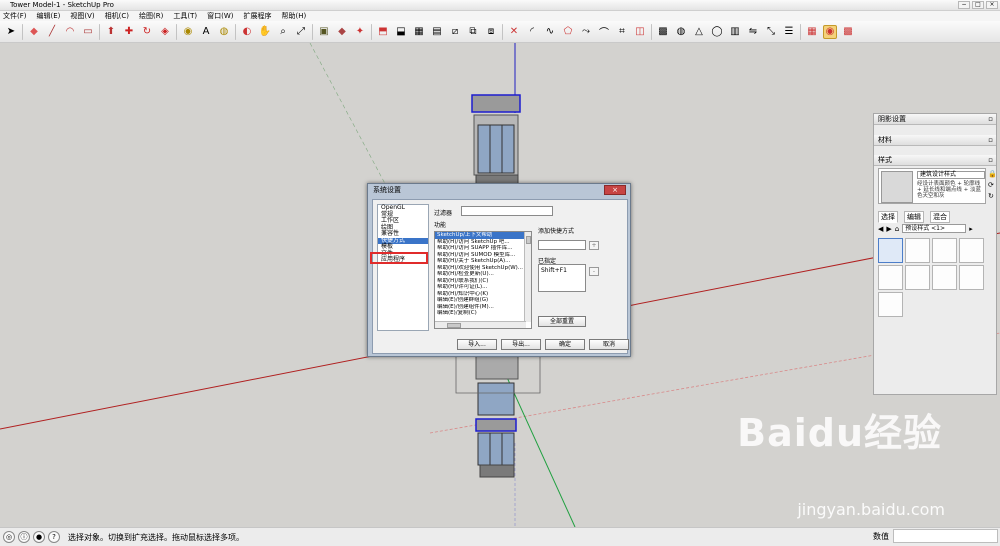  What do you see at coordinates (129, 32) in the screenshot?
I see `move-icon: ✚` at bounding box center [129, 32].